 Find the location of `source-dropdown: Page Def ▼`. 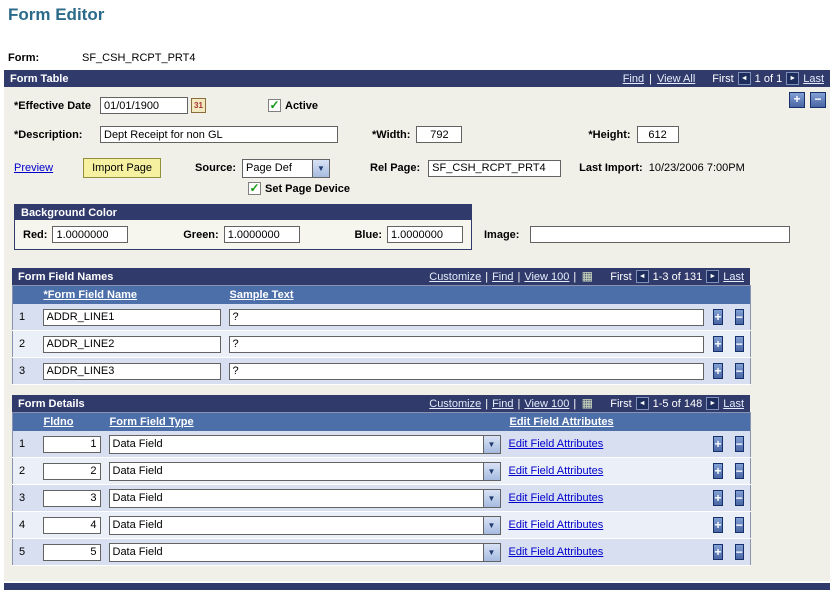

source-dropdown: Page Def ▼ is located at coordinates (286, 168).